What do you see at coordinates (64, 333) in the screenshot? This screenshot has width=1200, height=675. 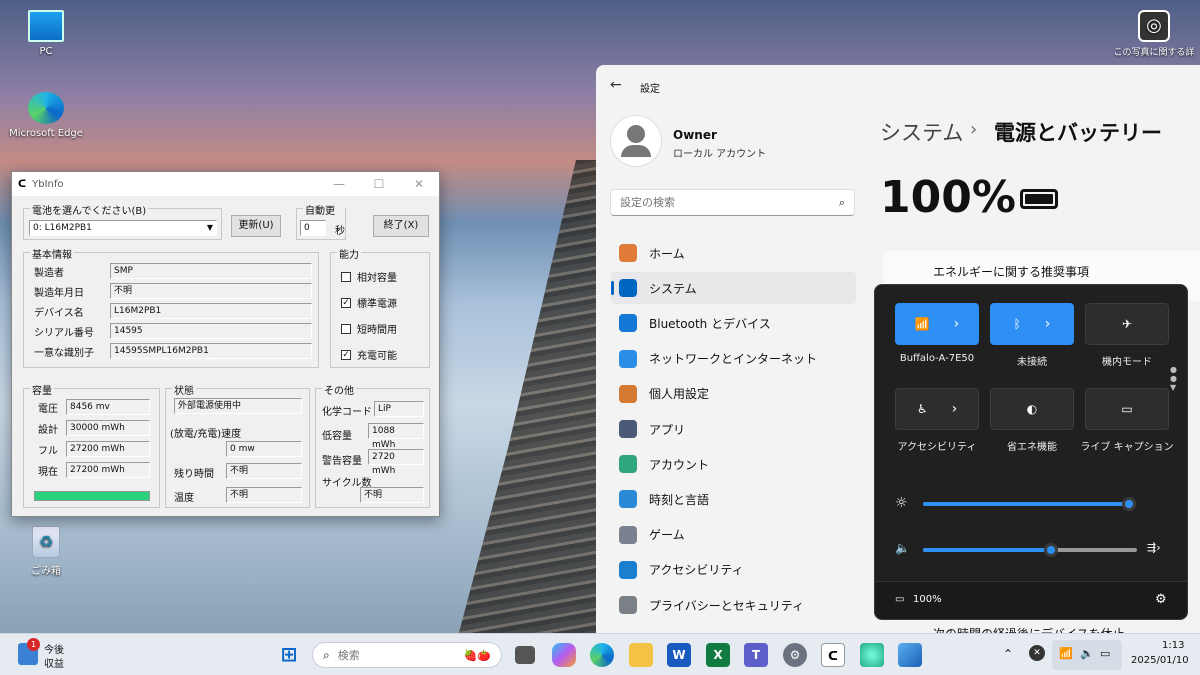 I see `basic-info-label: シリアル番号` at bounding box center [64, 333].